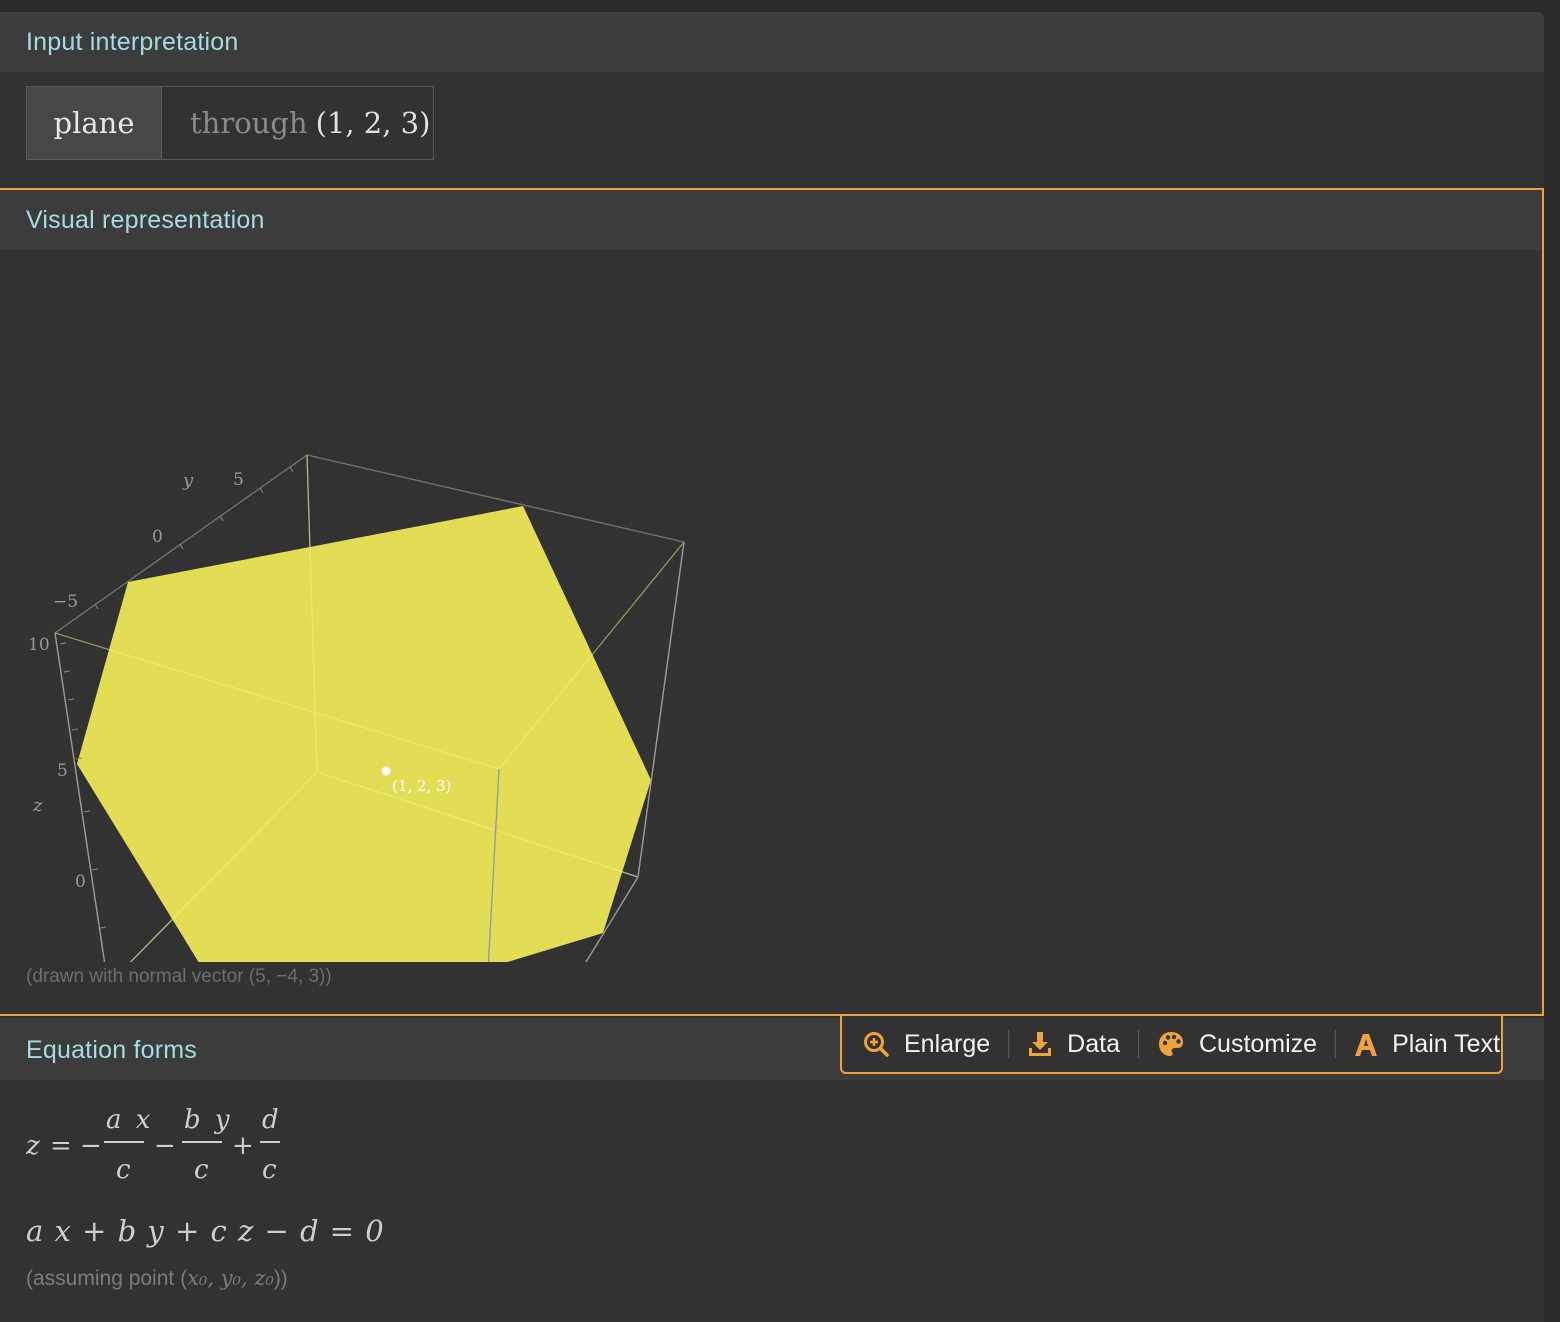 This screenshot has width=1560, height=1322. Describe the element at coordinates (280, 1278) in the screenshot. I see `assumption-suffix: ))` at that location.